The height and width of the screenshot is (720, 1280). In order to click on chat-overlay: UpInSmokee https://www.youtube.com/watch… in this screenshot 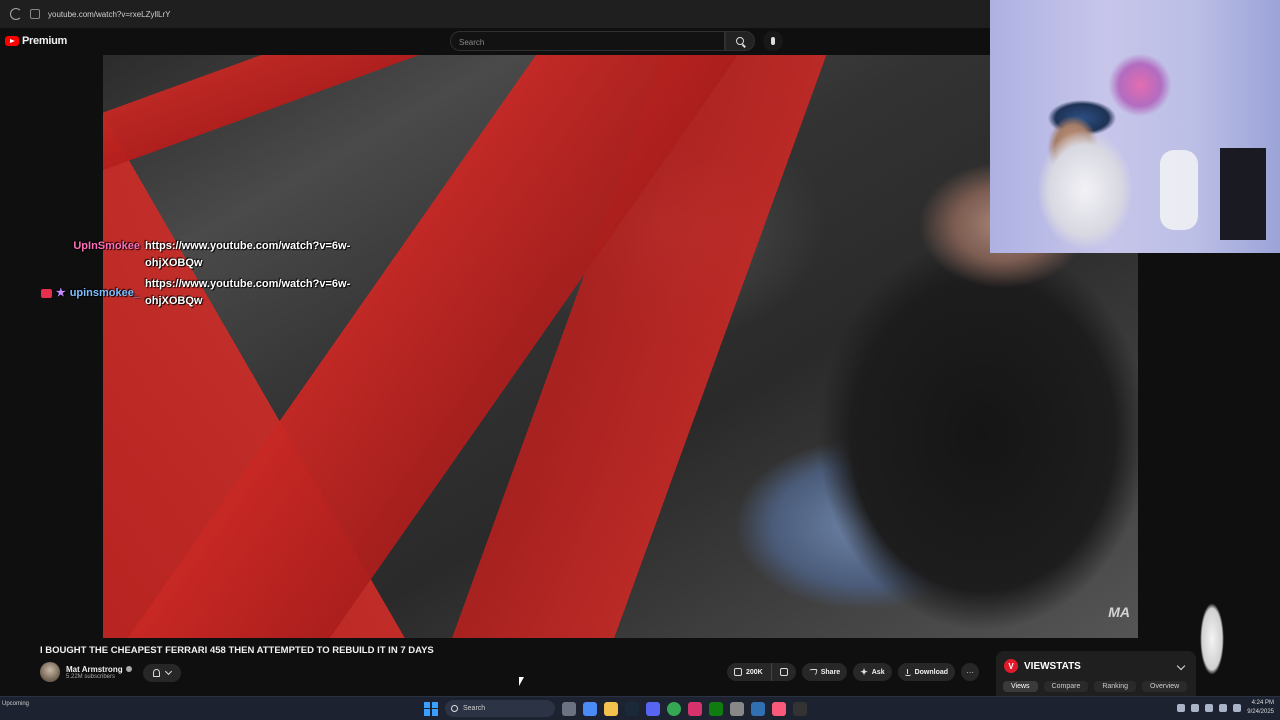, I will do `click(205, 276)`.